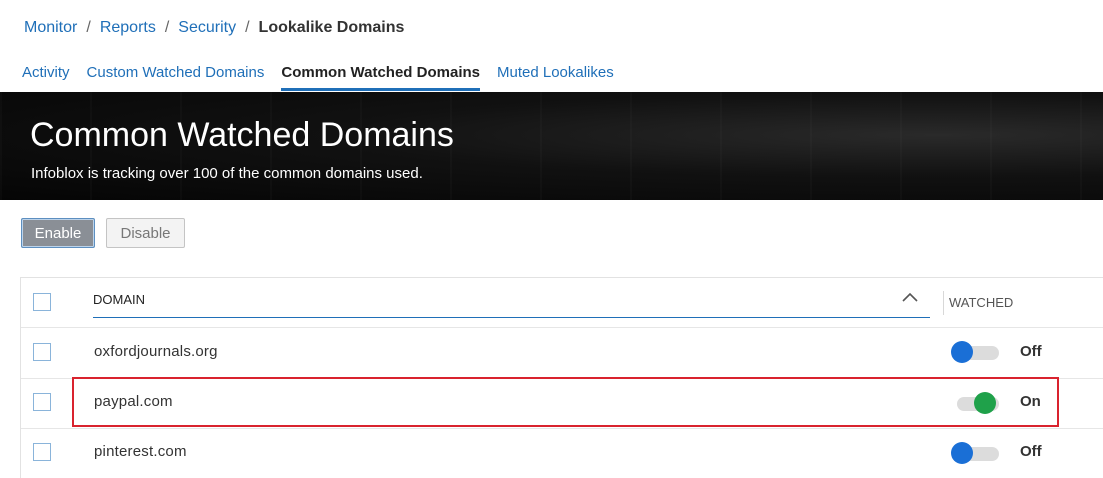  What do you see at coordinates (119, 299) in the screenshot?
I see `column-header-domain: DOMAIN` at bounding box center [119, 299].